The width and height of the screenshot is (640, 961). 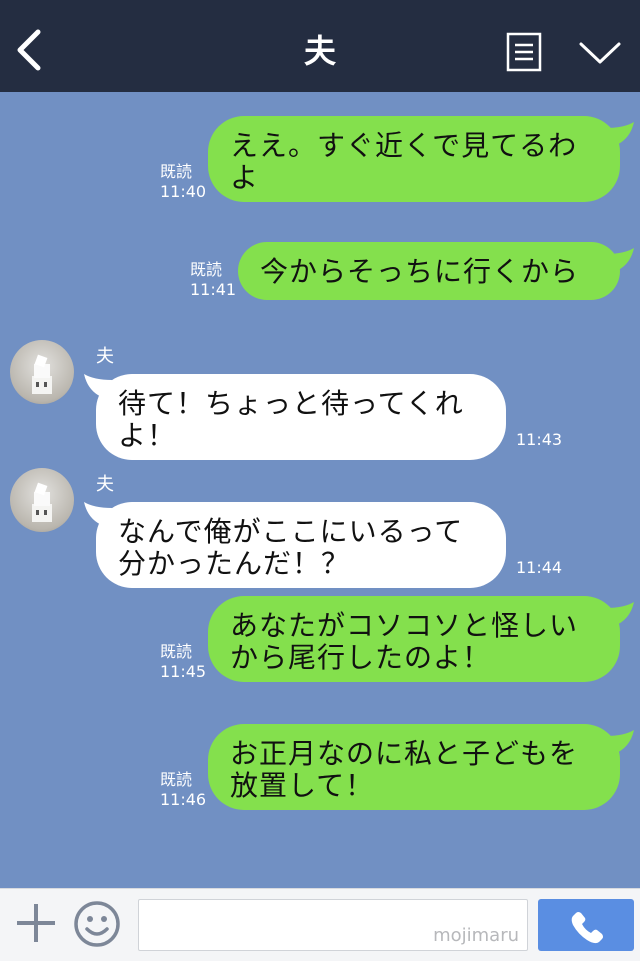 What do you see at coordinates (404, 641) in the screenshot?
I see `message-text: あなたがコソコソと怪しいから尾行したのよ！` at bounding box center [404, 641].